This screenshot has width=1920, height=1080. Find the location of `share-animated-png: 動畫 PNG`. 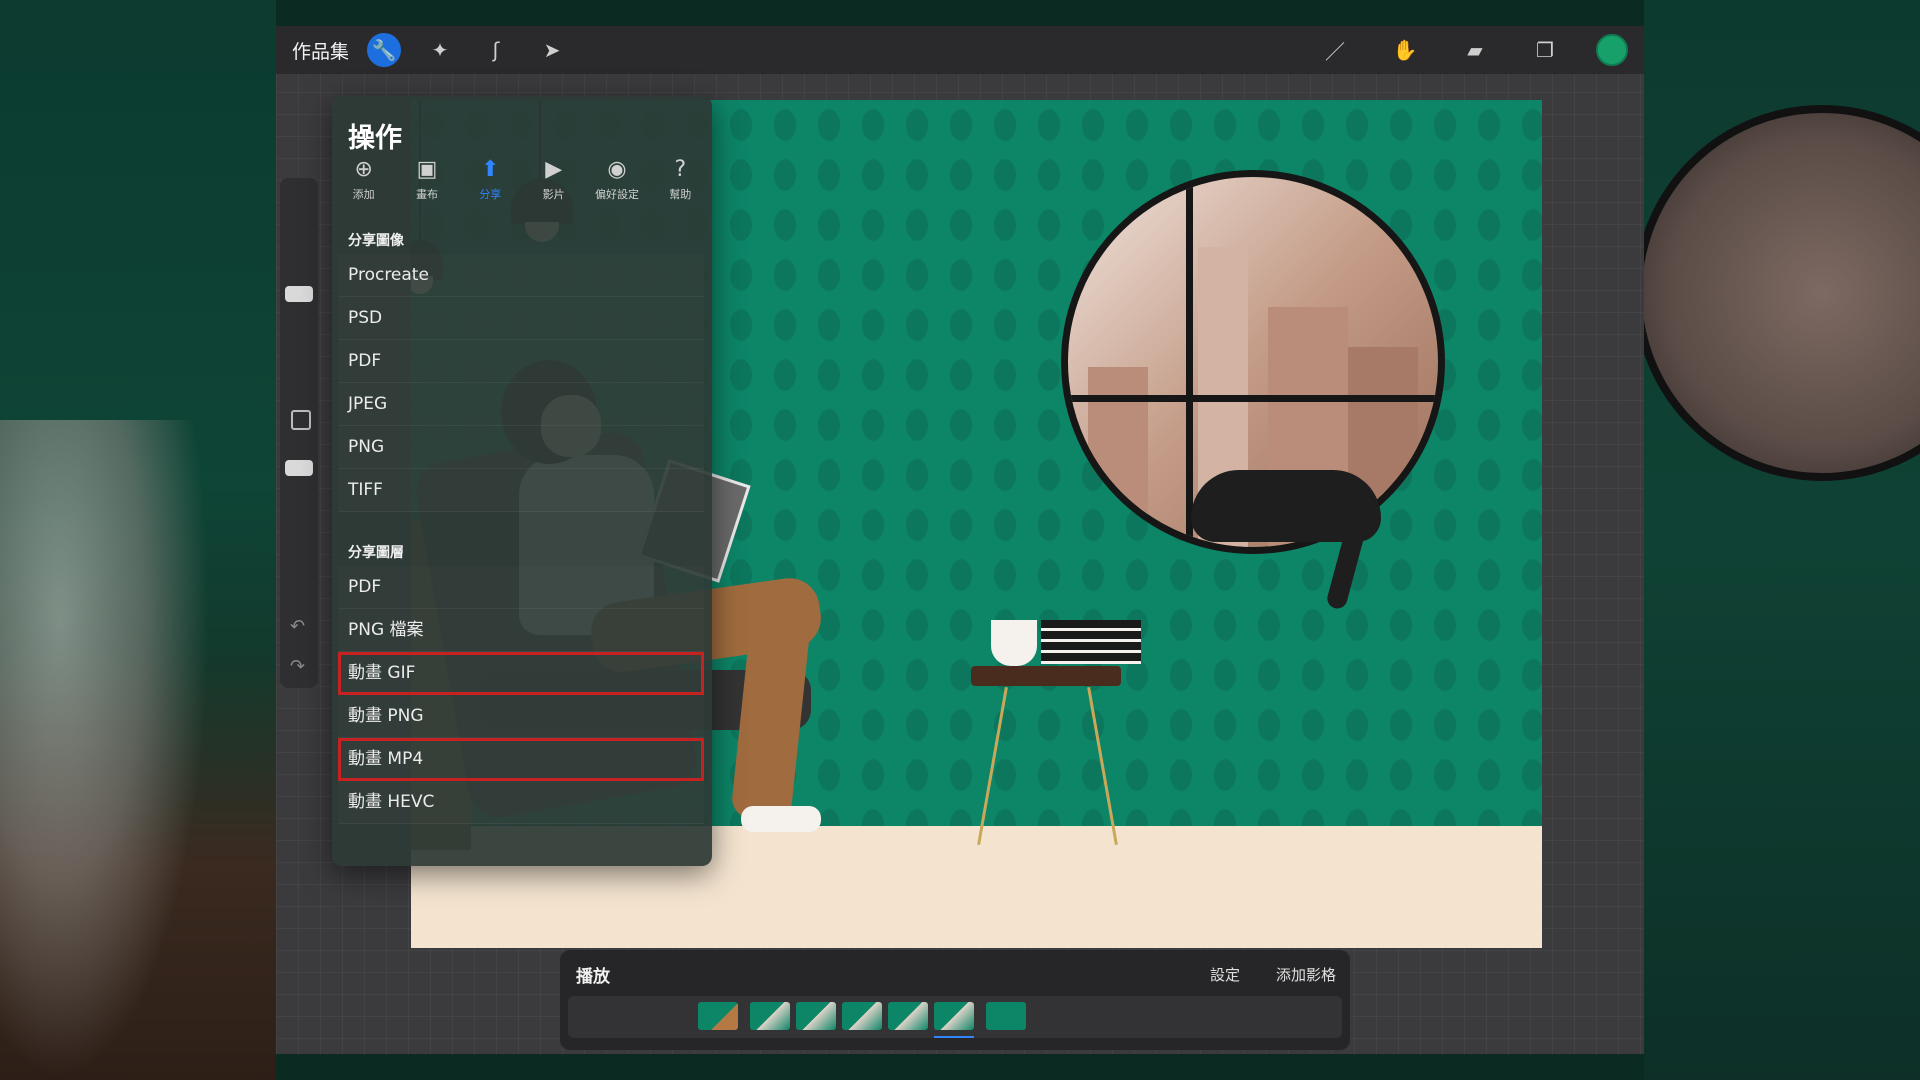

share-animated-png: 動畫 PNG is located at coordinates (521, 716).